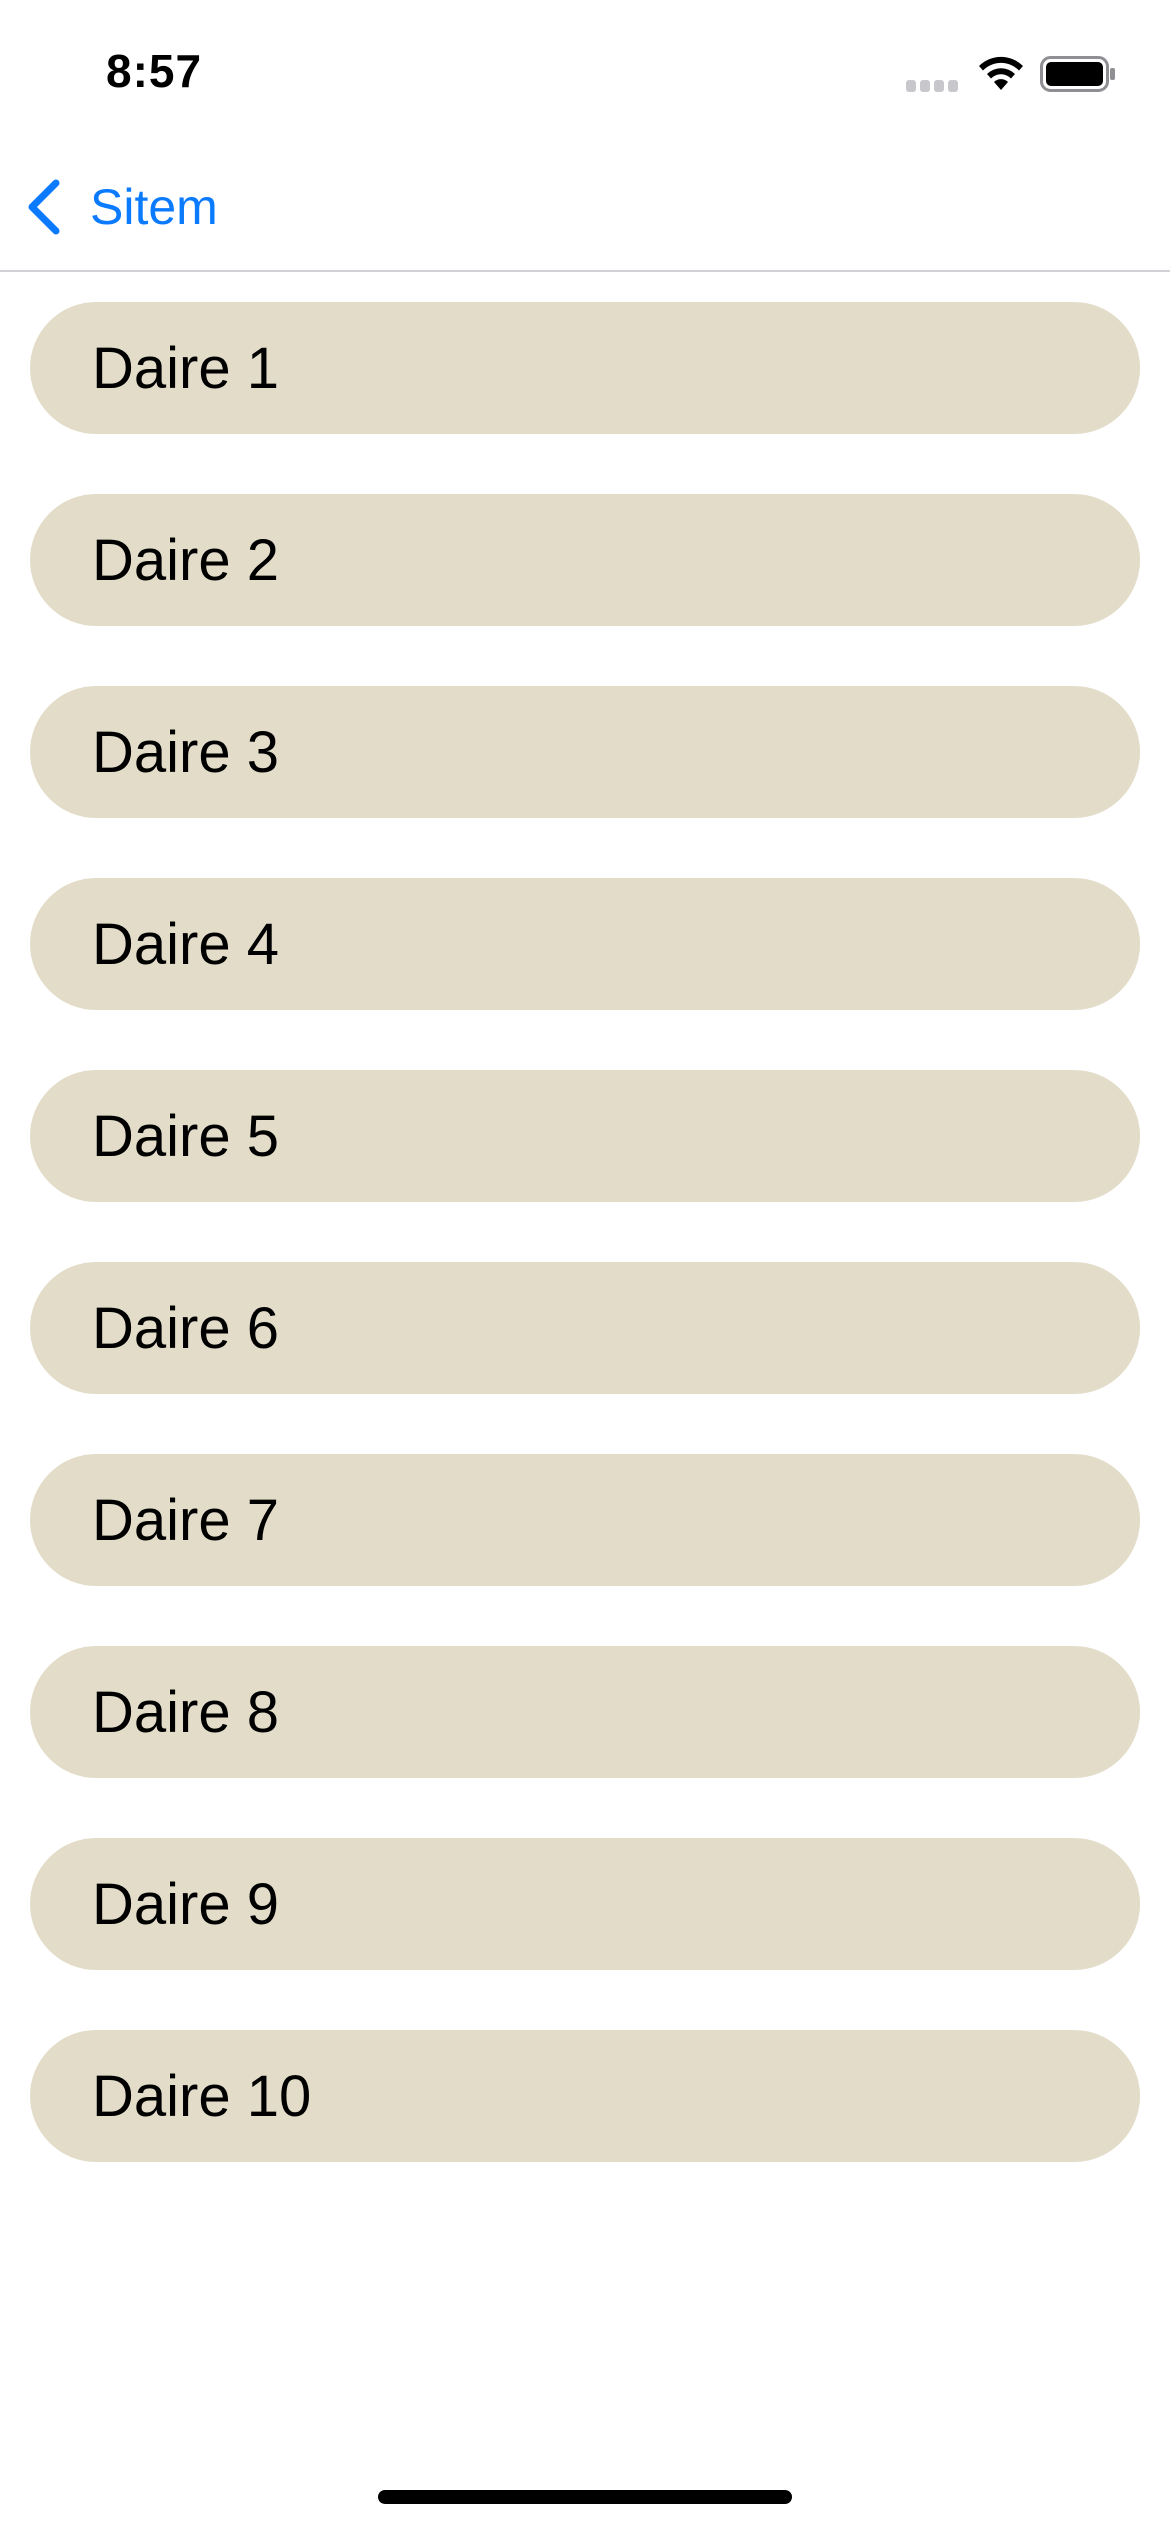 Image resolution: width=1170 pixels, height=2532 pixels. I want to click on wifi-icon, so click(1001, 73).